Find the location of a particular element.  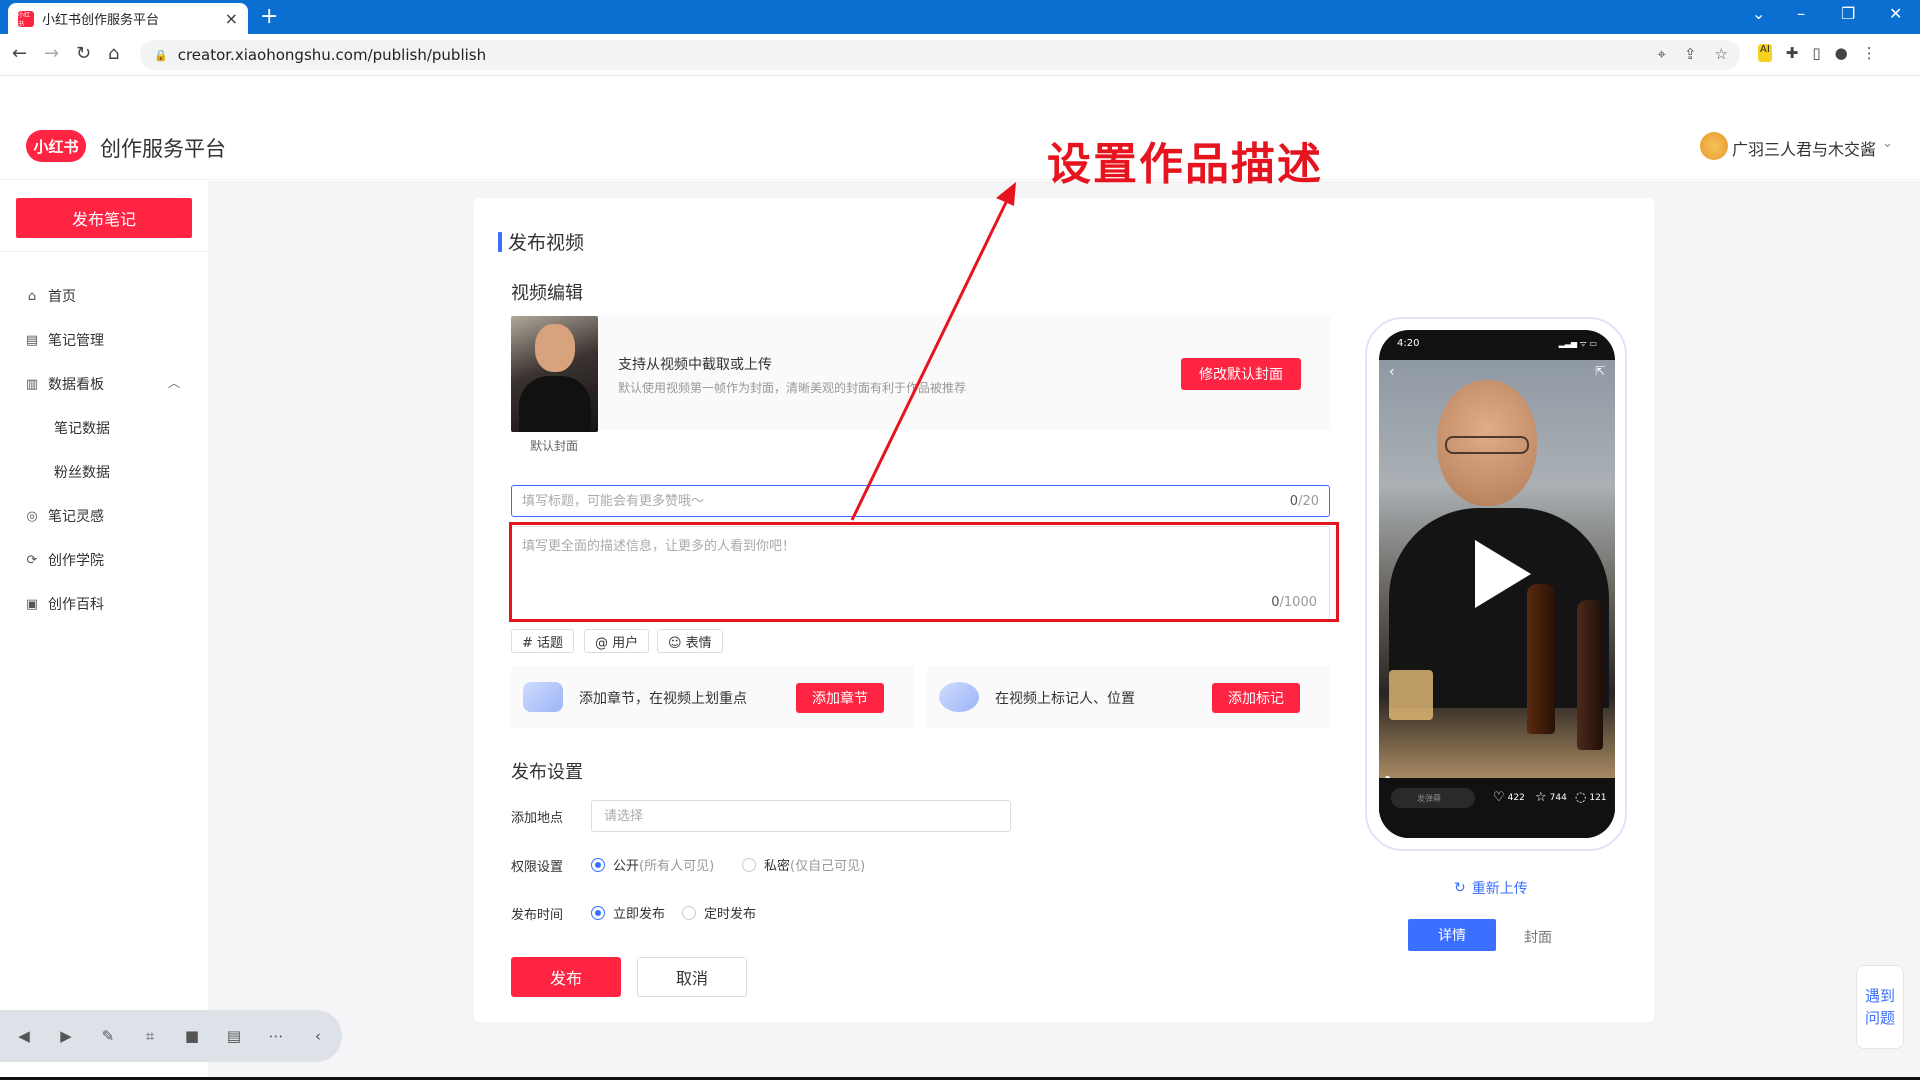

permission-public-radio: 公开 (所有人可见) is located at coordinates (652, 864).